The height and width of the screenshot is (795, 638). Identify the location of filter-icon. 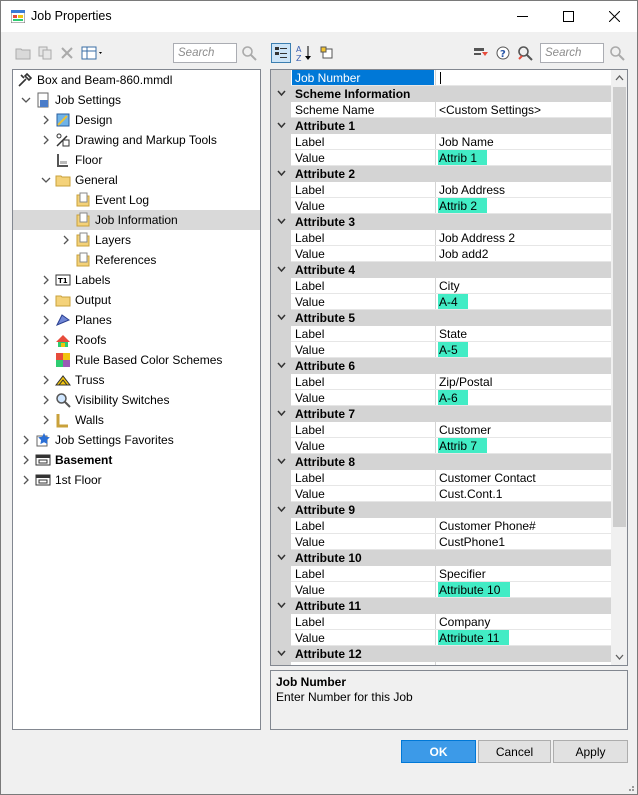
(481, 53).